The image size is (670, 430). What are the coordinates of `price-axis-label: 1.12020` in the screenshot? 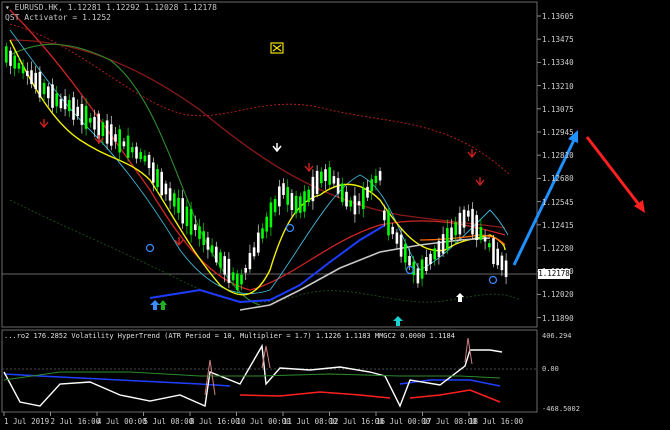 It's located at (558, 295).